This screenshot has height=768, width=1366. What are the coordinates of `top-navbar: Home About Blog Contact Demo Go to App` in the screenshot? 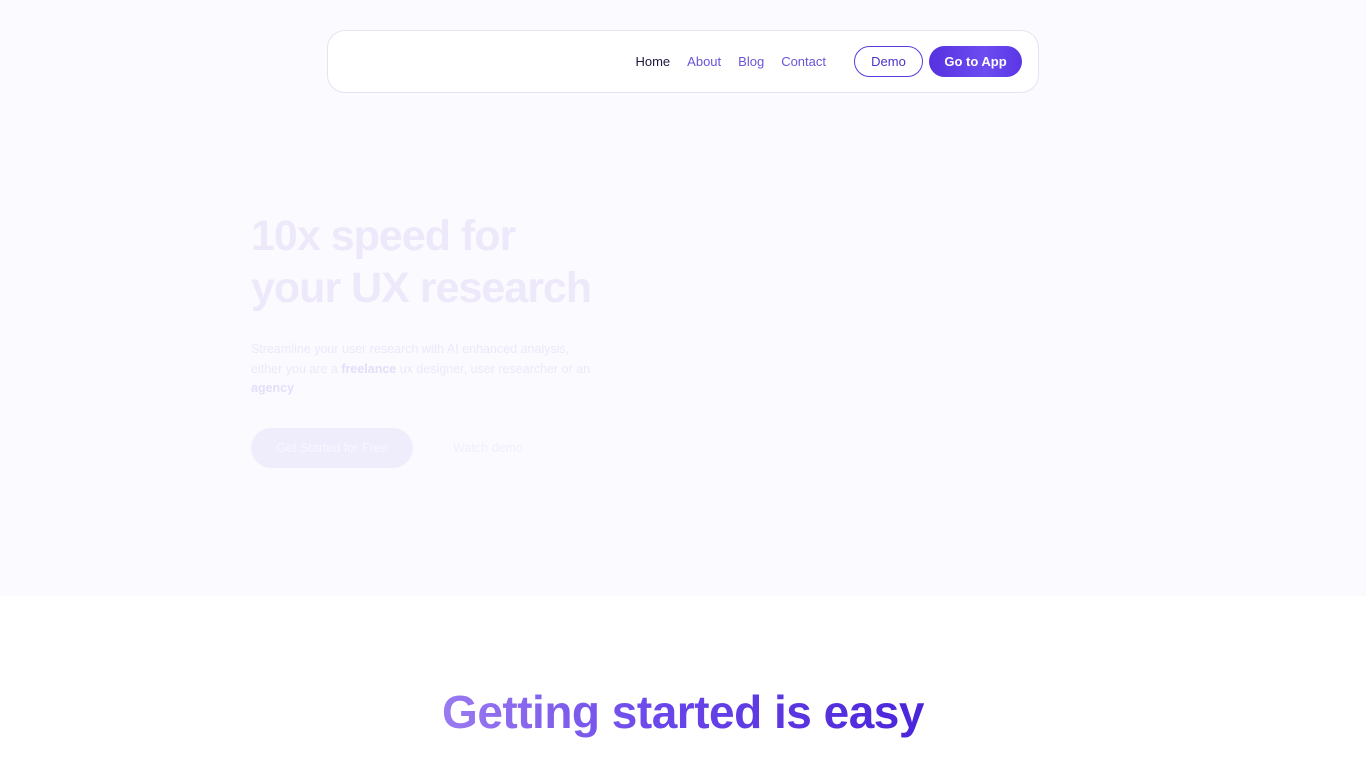 It's located at (683, 61).